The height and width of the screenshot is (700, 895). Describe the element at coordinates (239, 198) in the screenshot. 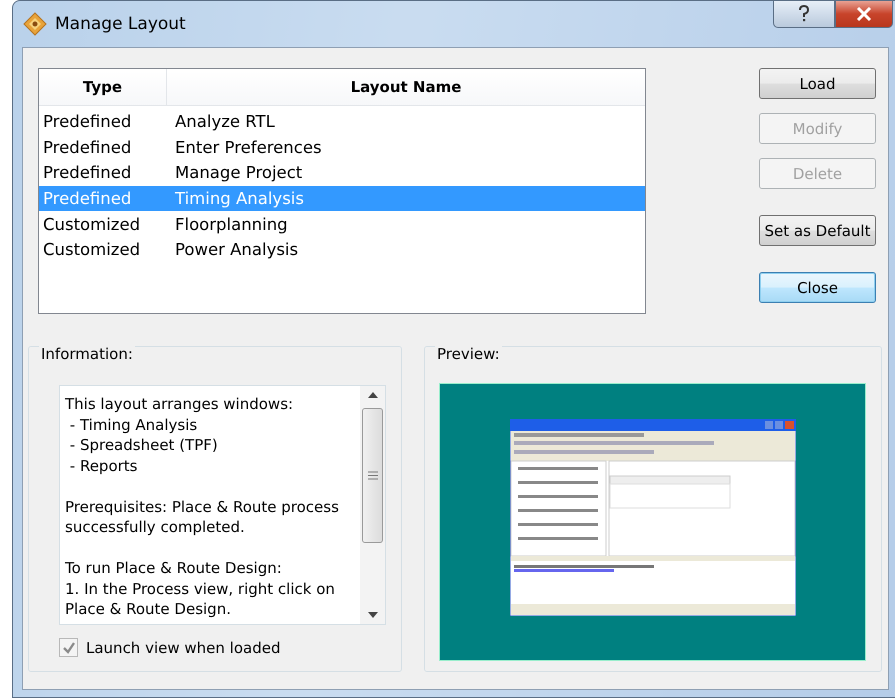

I see `table-cell-text: Timing Analysis` at that location.